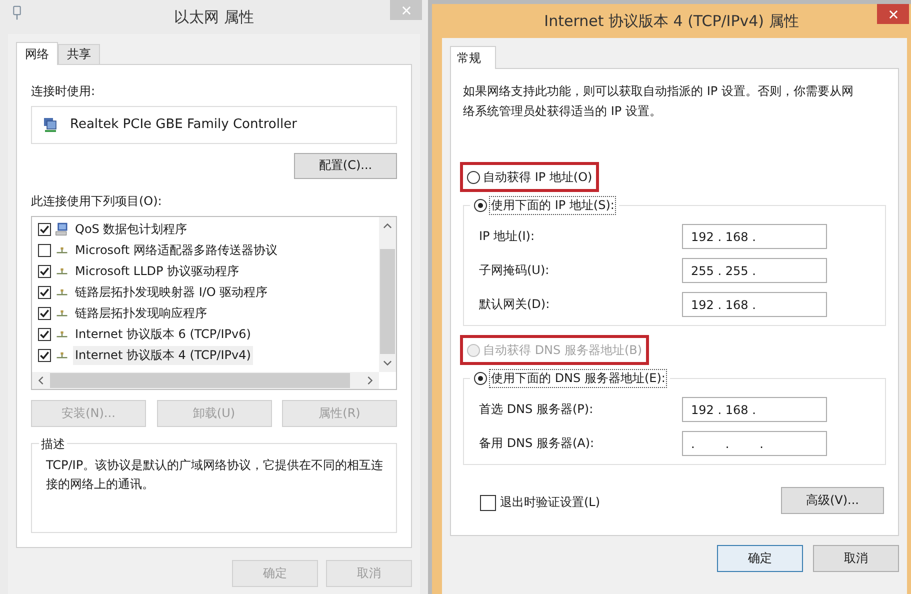 Image resolution: width=911 pixels, height=594 pixels. Describe the element at coordinates (387, 225) in the screenshot. I see `scroll-up-icon` at that location.